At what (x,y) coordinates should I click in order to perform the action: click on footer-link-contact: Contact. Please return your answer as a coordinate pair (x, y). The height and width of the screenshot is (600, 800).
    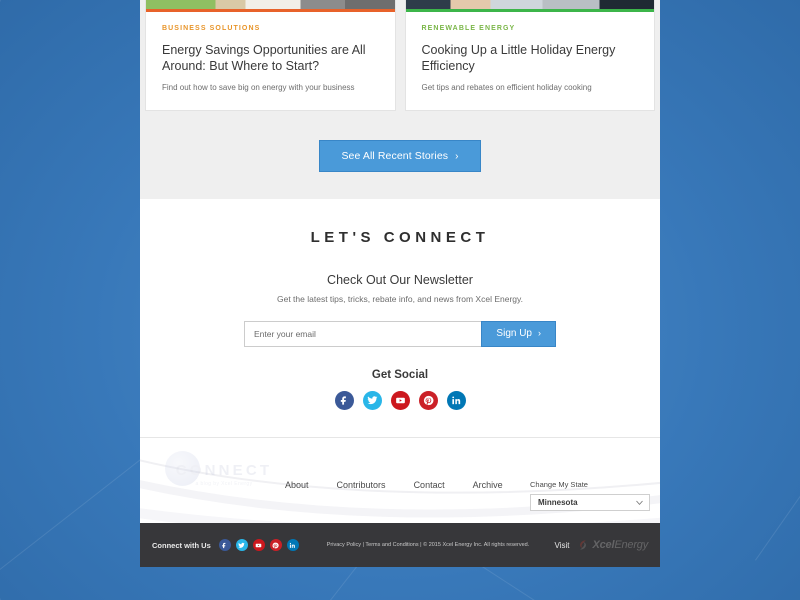
    Looking at the image, I should click on (429, 485).